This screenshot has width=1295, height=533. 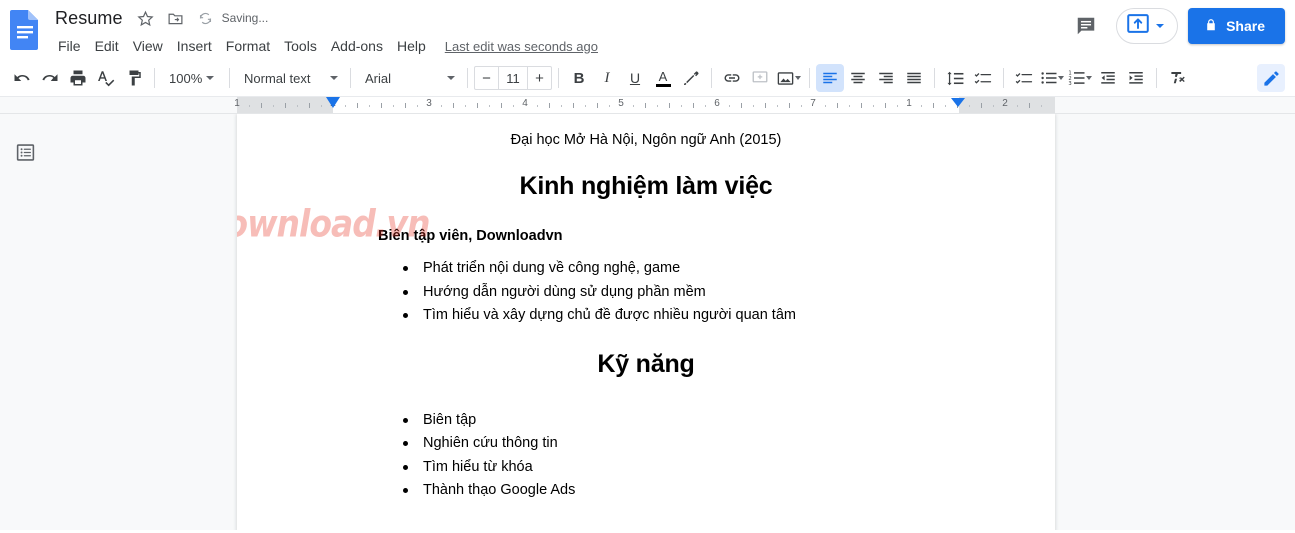 I want to click on bulleted-list-button, so click(x=1052, y=78).